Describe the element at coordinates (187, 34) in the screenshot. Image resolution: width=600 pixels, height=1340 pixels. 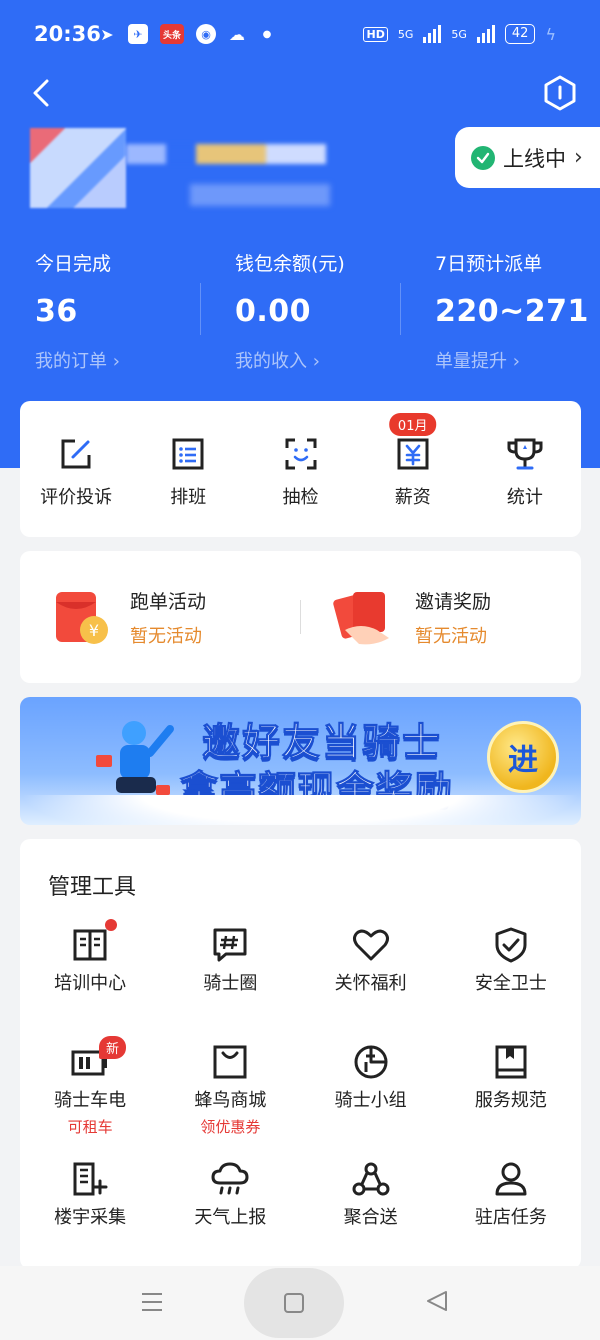
I see `status-app-icons: ➤ ✈ 头条 ◉ ☁ ●` at that location.